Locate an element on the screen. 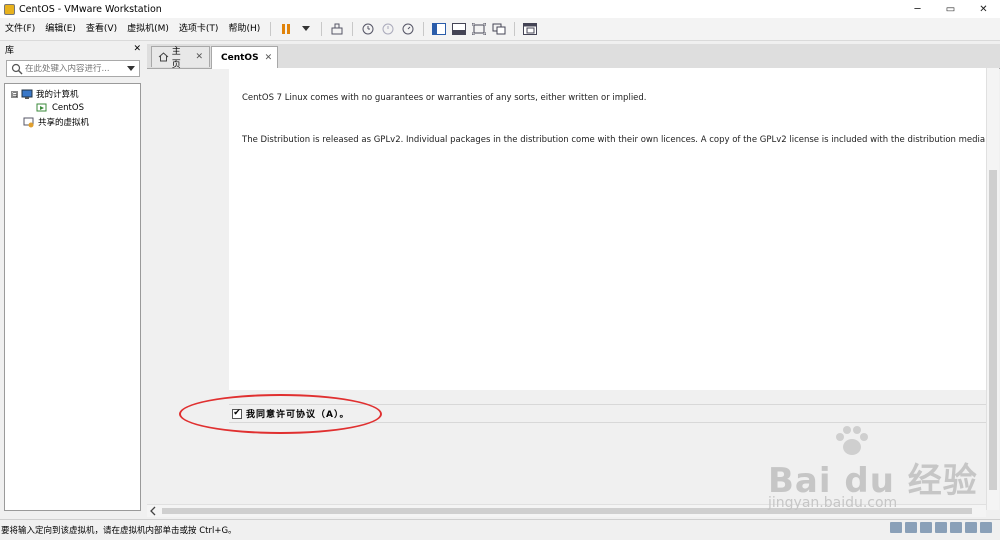 The width and height of the screenshot is (1000, 540). window-controls: ─ ▭ ✕ is located at coordinates (950, 9).